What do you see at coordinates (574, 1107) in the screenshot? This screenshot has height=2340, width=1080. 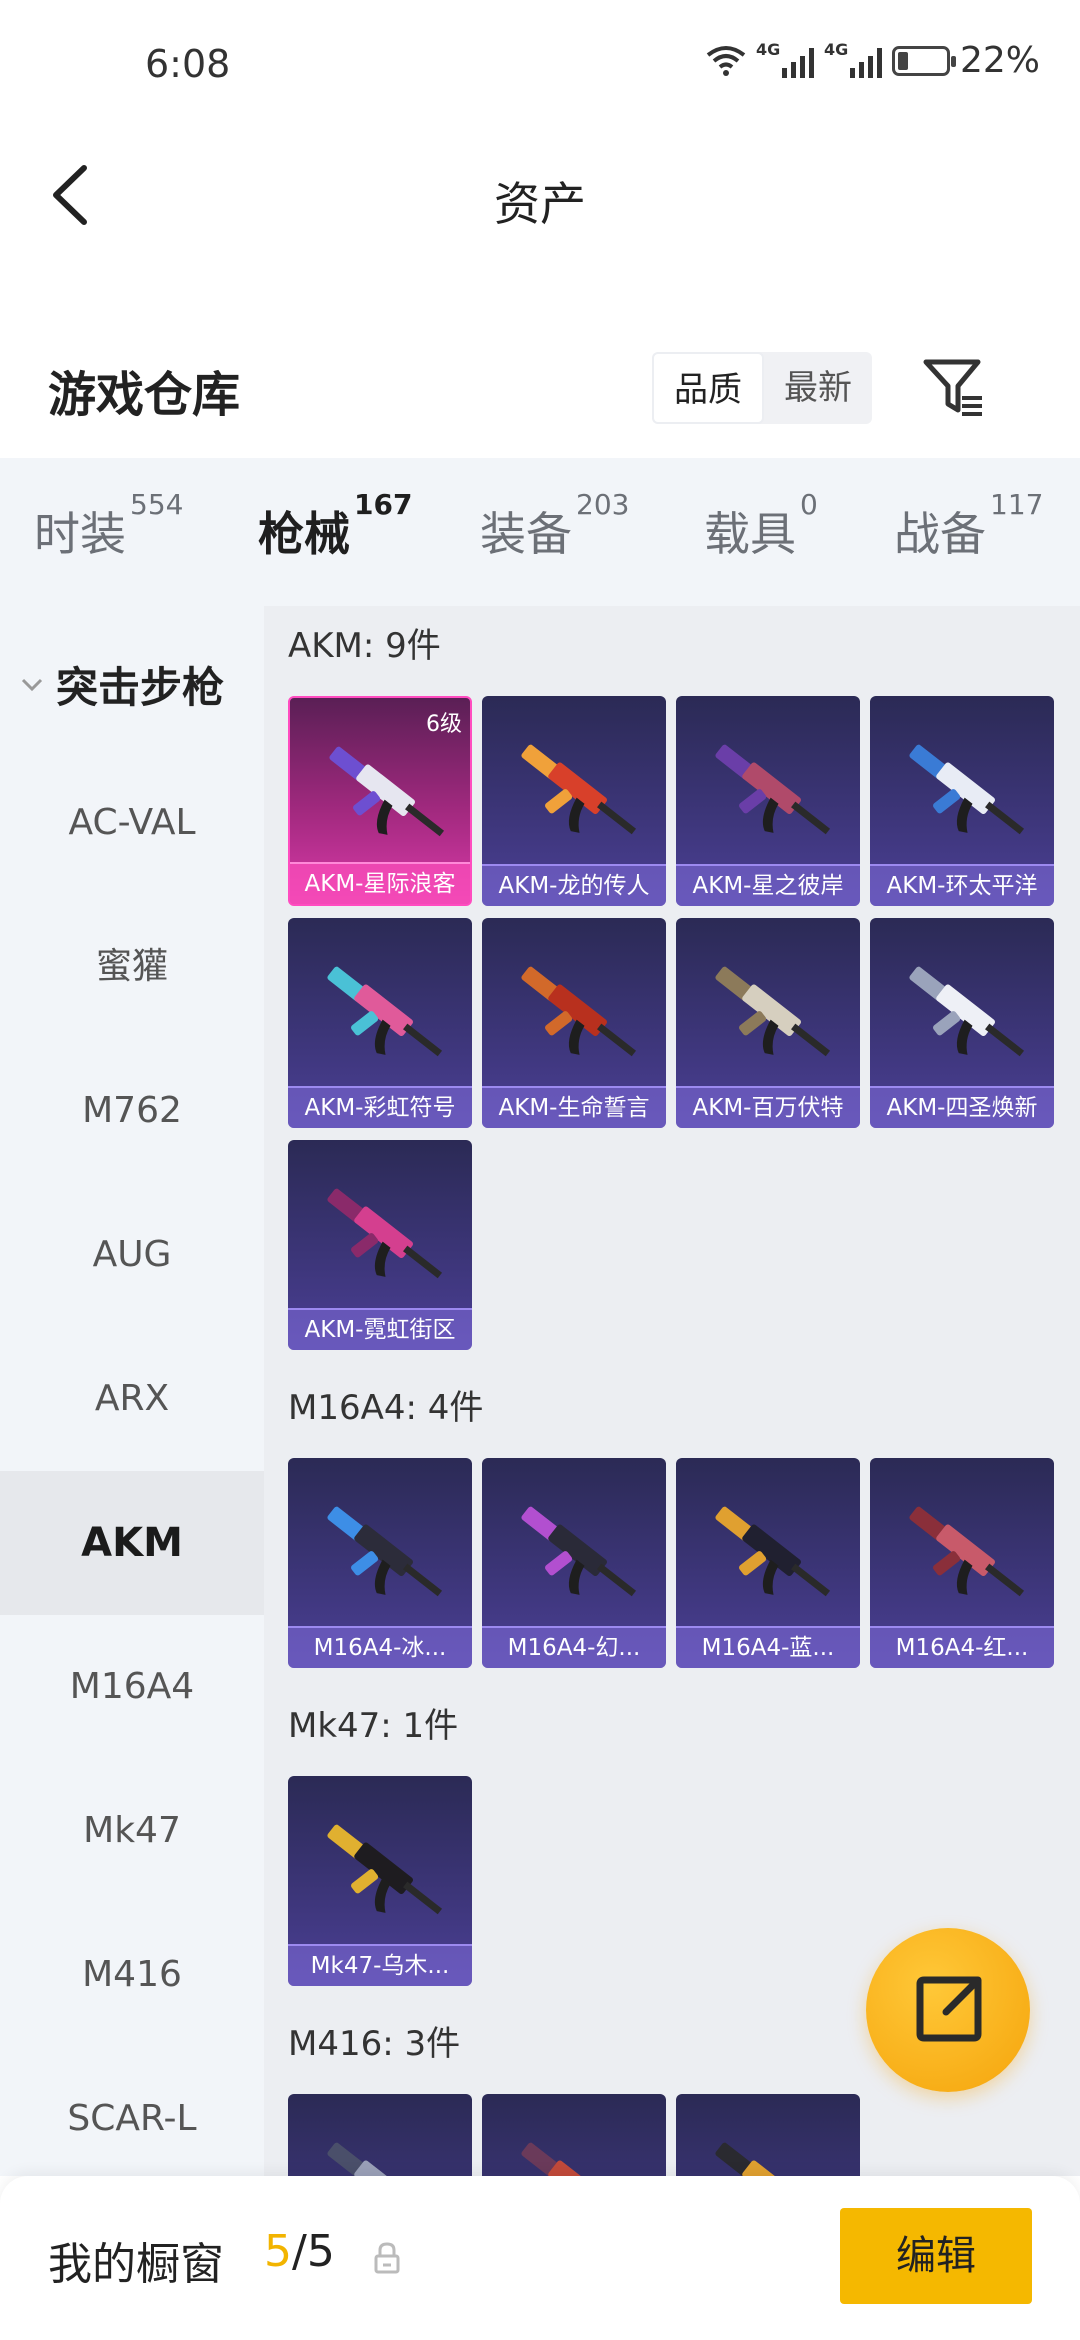 I see `skin-name: AKM-生命誓言` at bounding box center [574, 1107].